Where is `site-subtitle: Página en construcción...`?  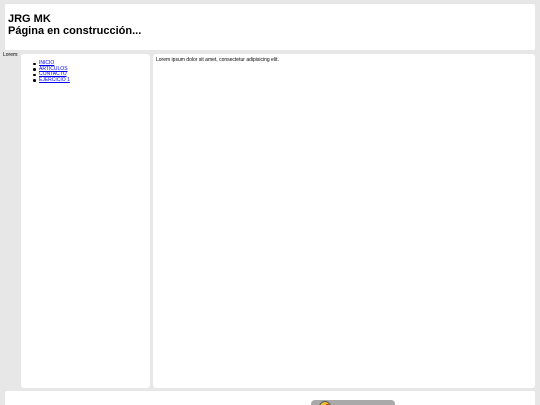
site-subtitle: Página en construcción... is located at coordinates (75, 31).